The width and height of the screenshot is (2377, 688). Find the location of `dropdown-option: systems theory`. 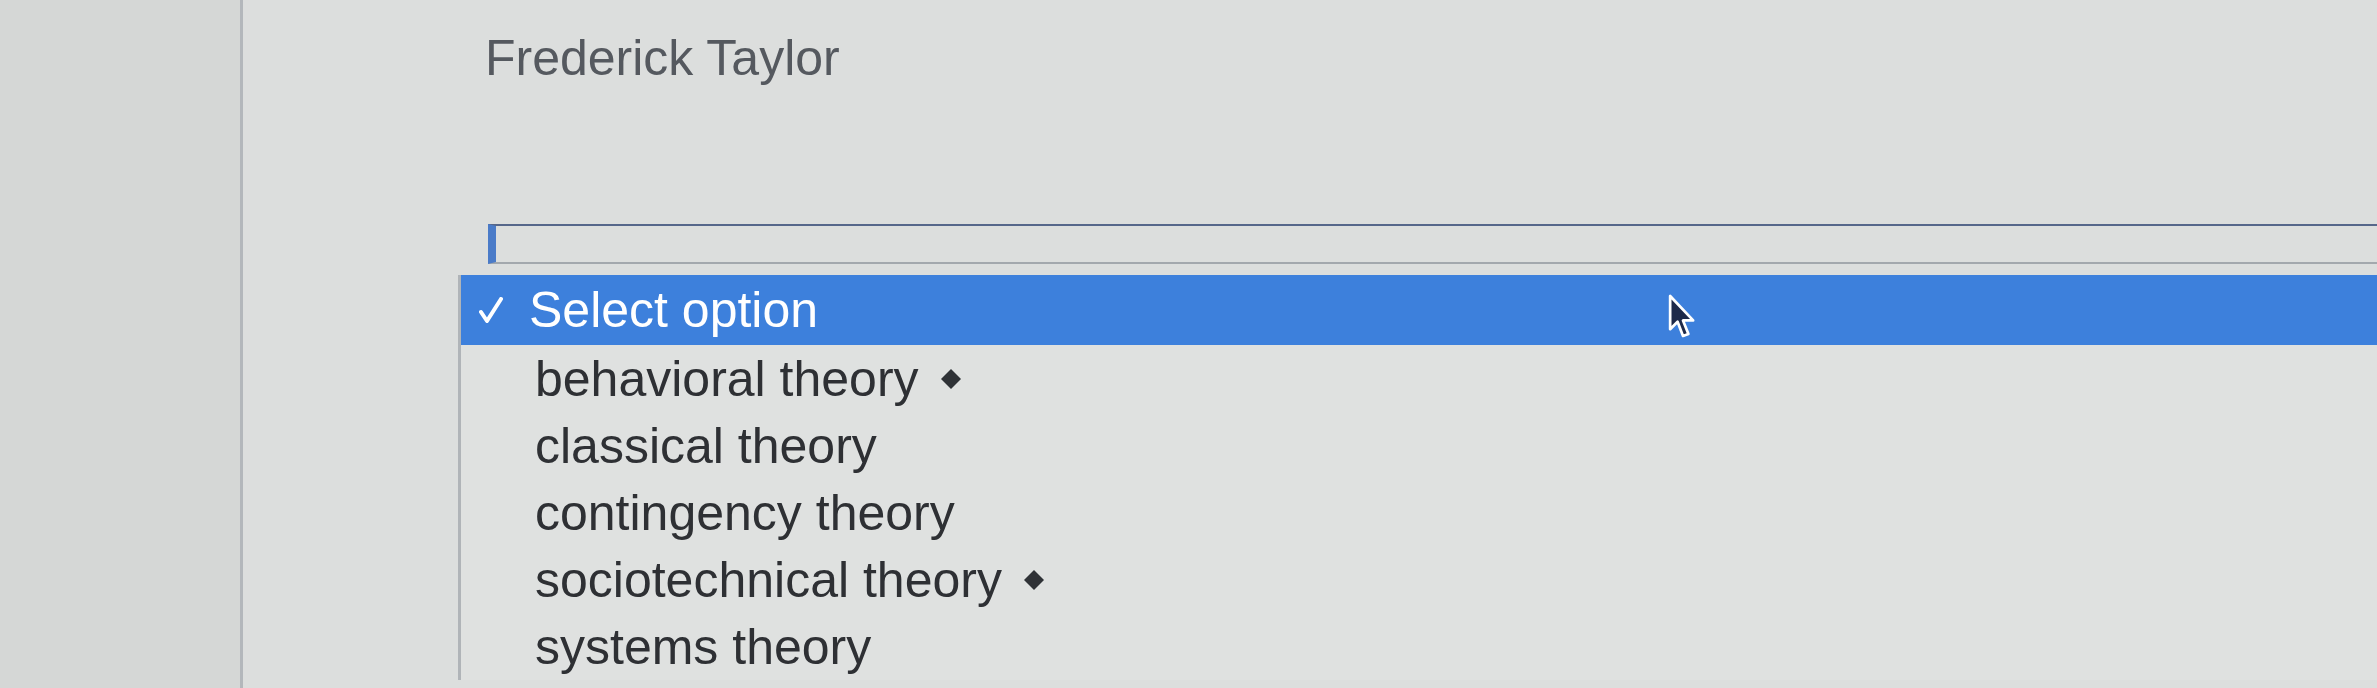

dropdown-option: systems theory is located at coordinates (1419, 646).